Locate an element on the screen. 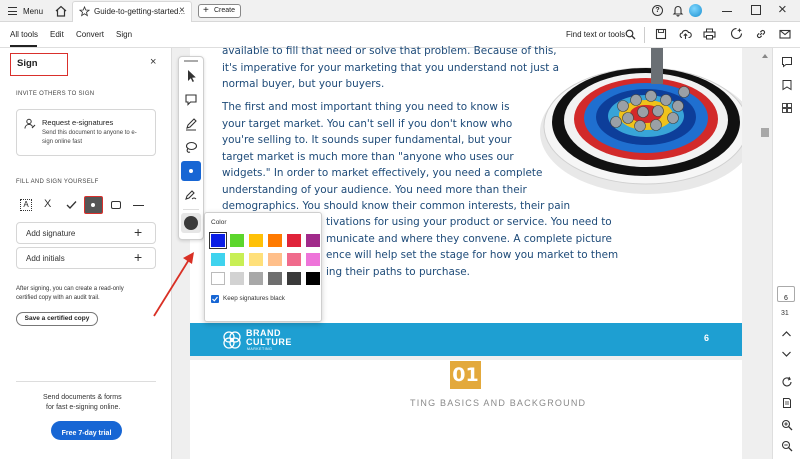 The image size is (800, 459). tab-edit: Edit is located at coordinates (57, 34).